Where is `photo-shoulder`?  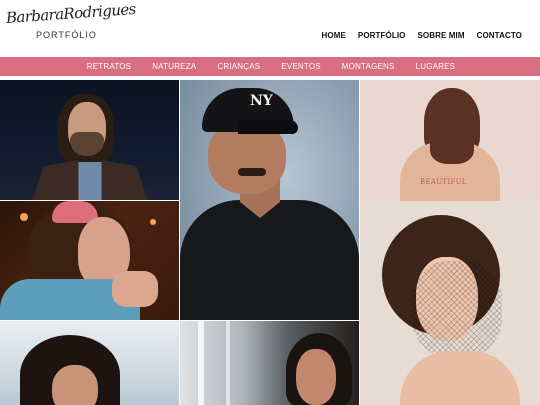
photo-shoulder is located at coordinates (460, 378).